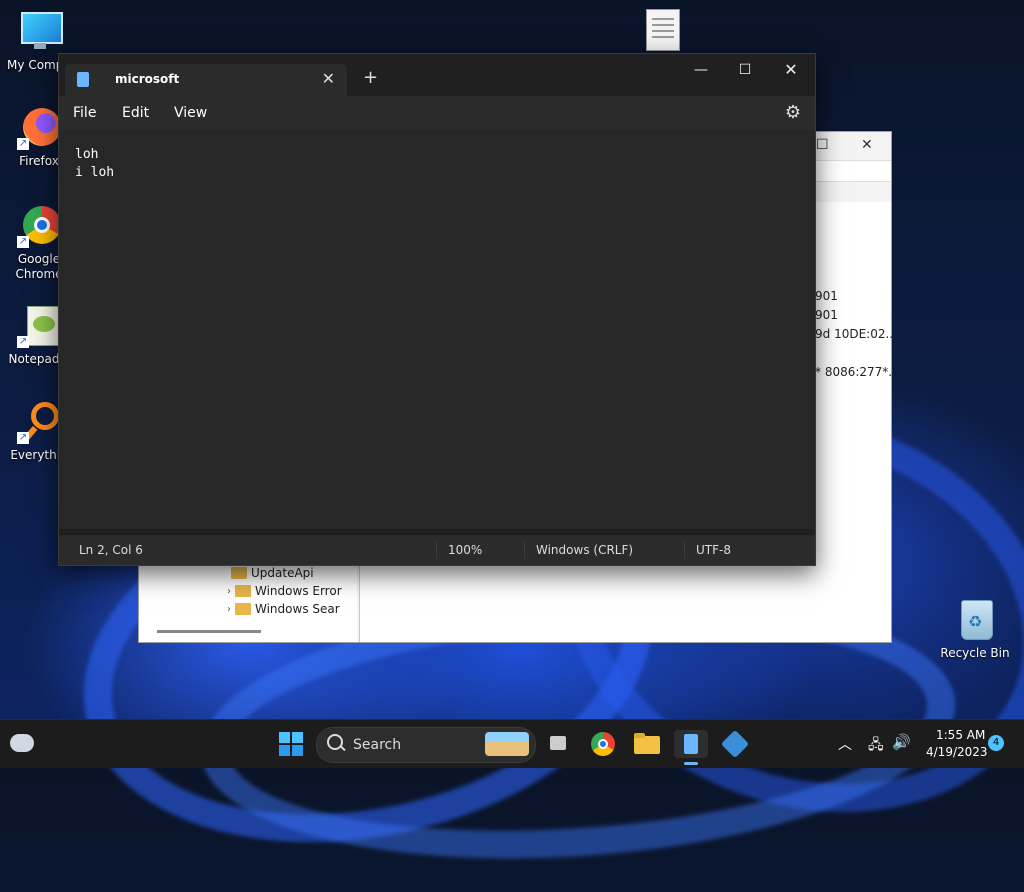 This screenshot has height=892, width=1024. What do you see at coordinates (793, 112) in the screenshot?
I see `gear-icon: ⚙` at bounding box center [793, 112].